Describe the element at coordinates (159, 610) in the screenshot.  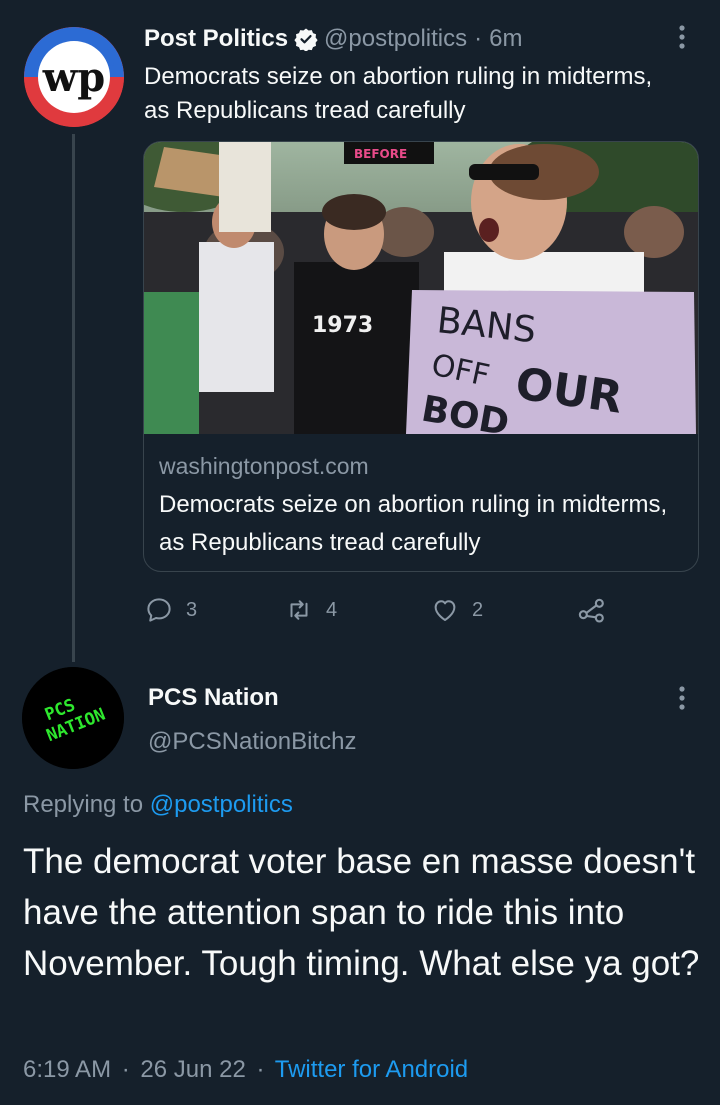
I see `reply-icon` at that location.